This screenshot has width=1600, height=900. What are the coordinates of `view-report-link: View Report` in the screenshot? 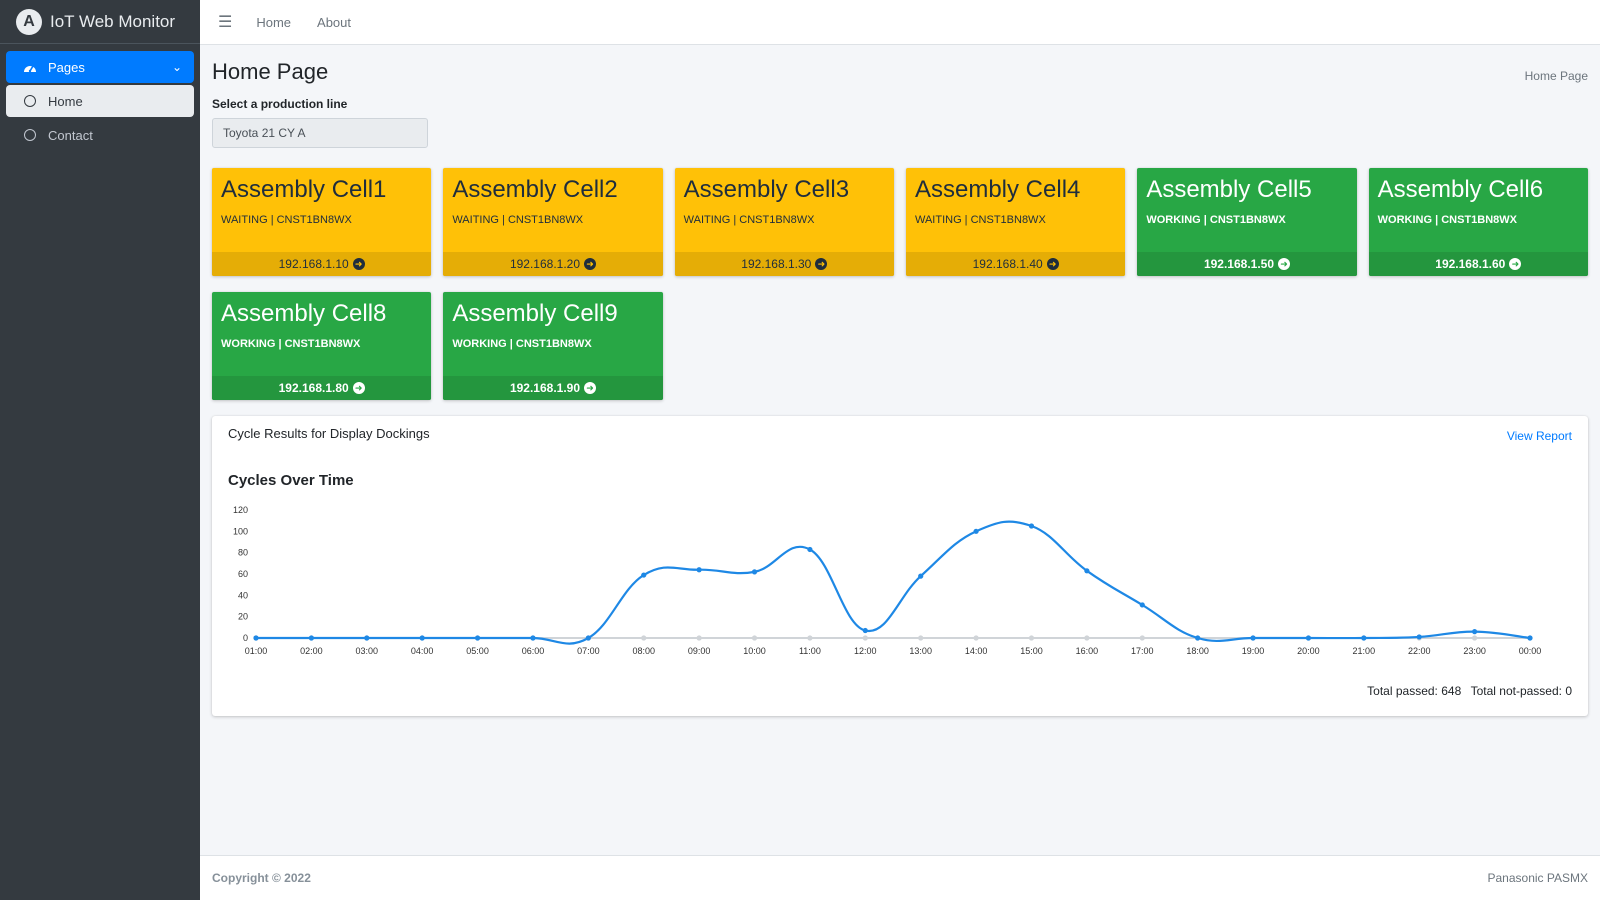 It's located at (1539, 436).